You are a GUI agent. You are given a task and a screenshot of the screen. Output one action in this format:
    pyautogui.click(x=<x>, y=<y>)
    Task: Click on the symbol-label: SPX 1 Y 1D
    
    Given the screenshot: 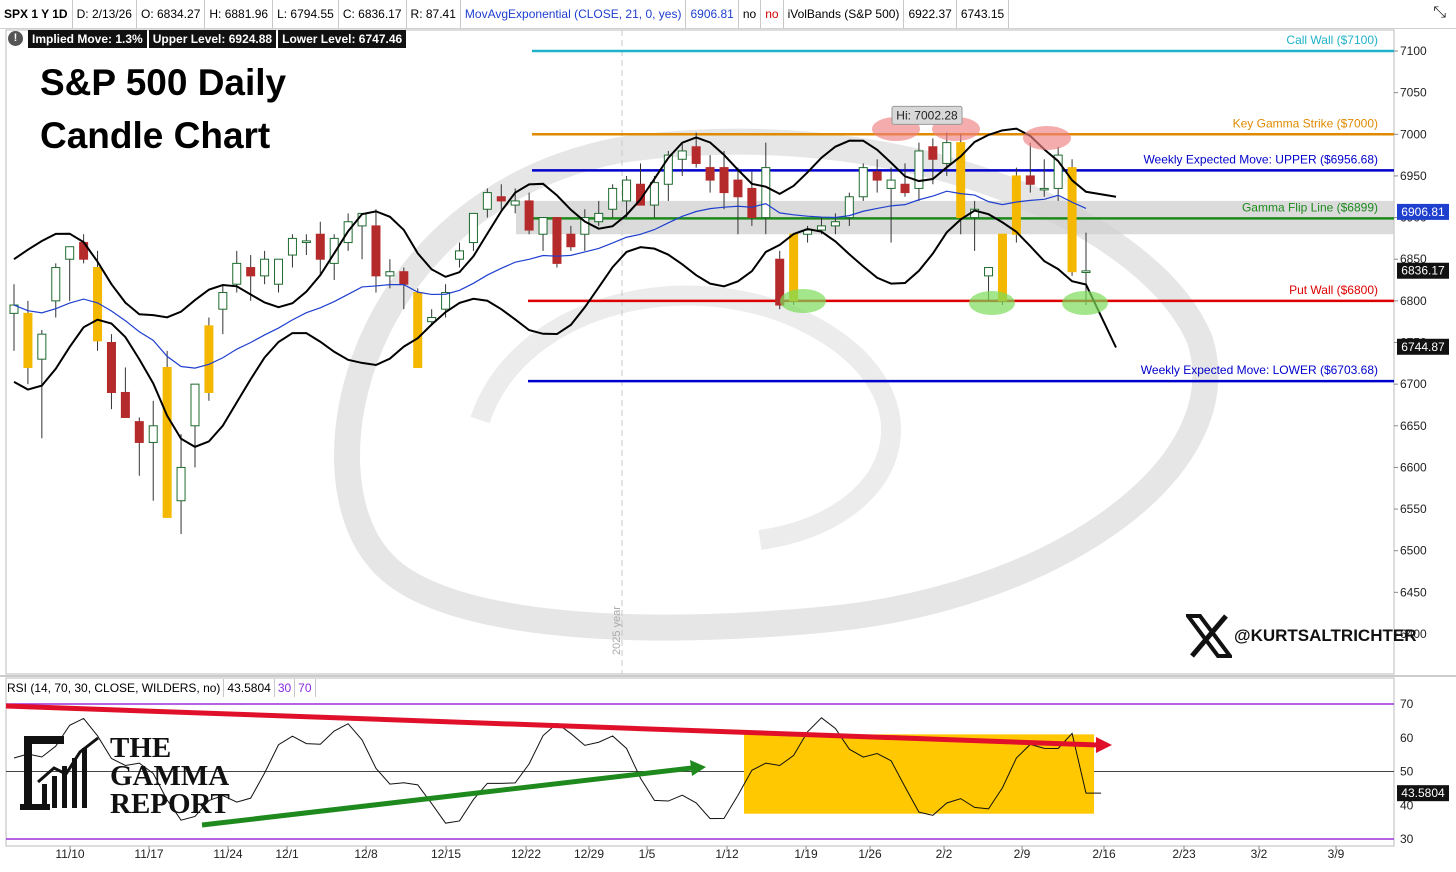 What is the action you would take?
    pyautogui.click(x=36, y=14)
    